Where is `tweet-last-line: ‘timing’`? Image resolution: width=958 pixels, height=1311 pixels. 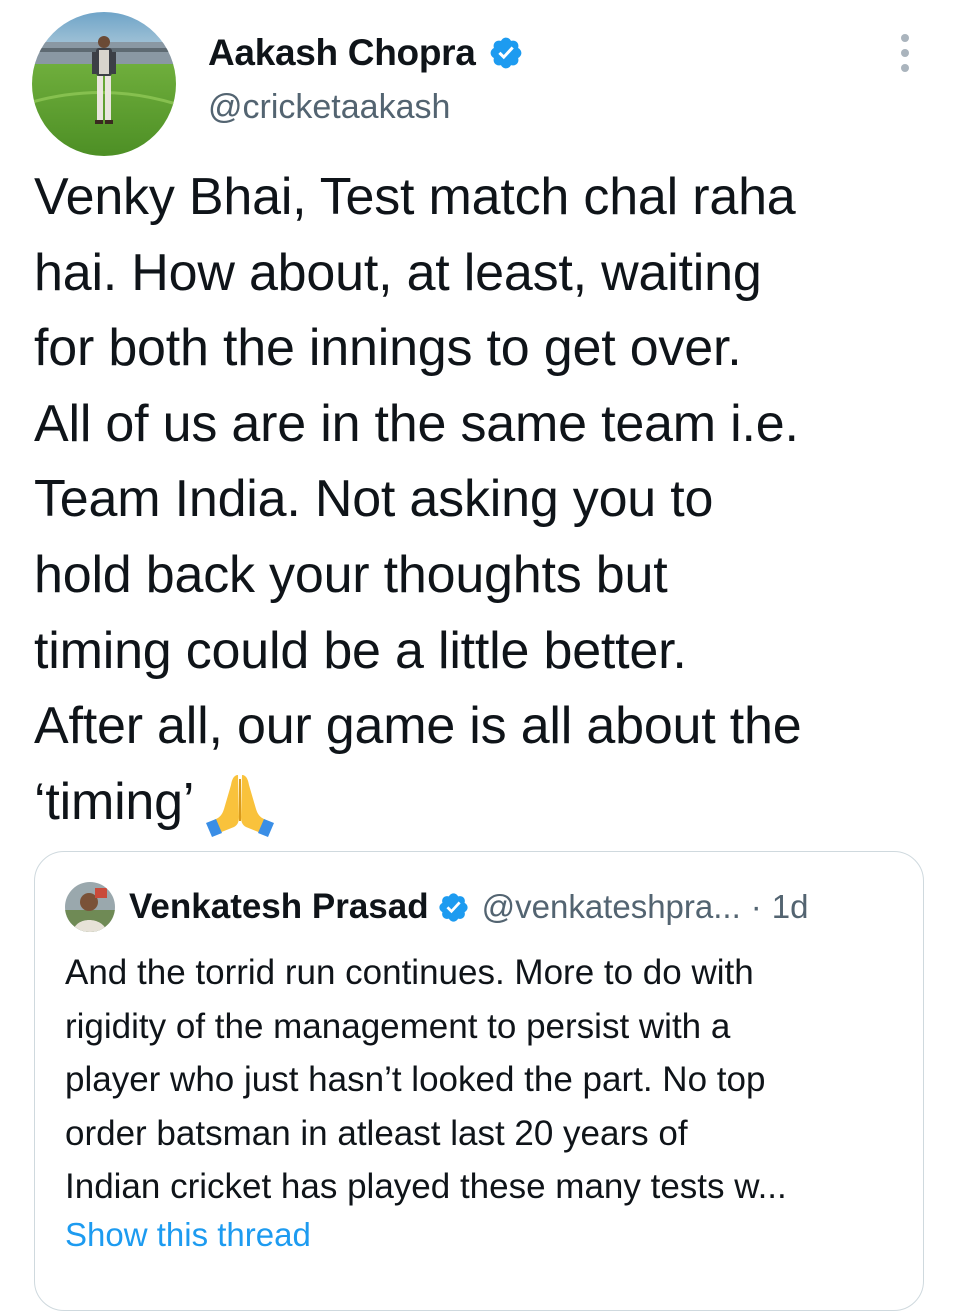 tweet-last-line: ‘timing’ is located at coordinates (484, 803).